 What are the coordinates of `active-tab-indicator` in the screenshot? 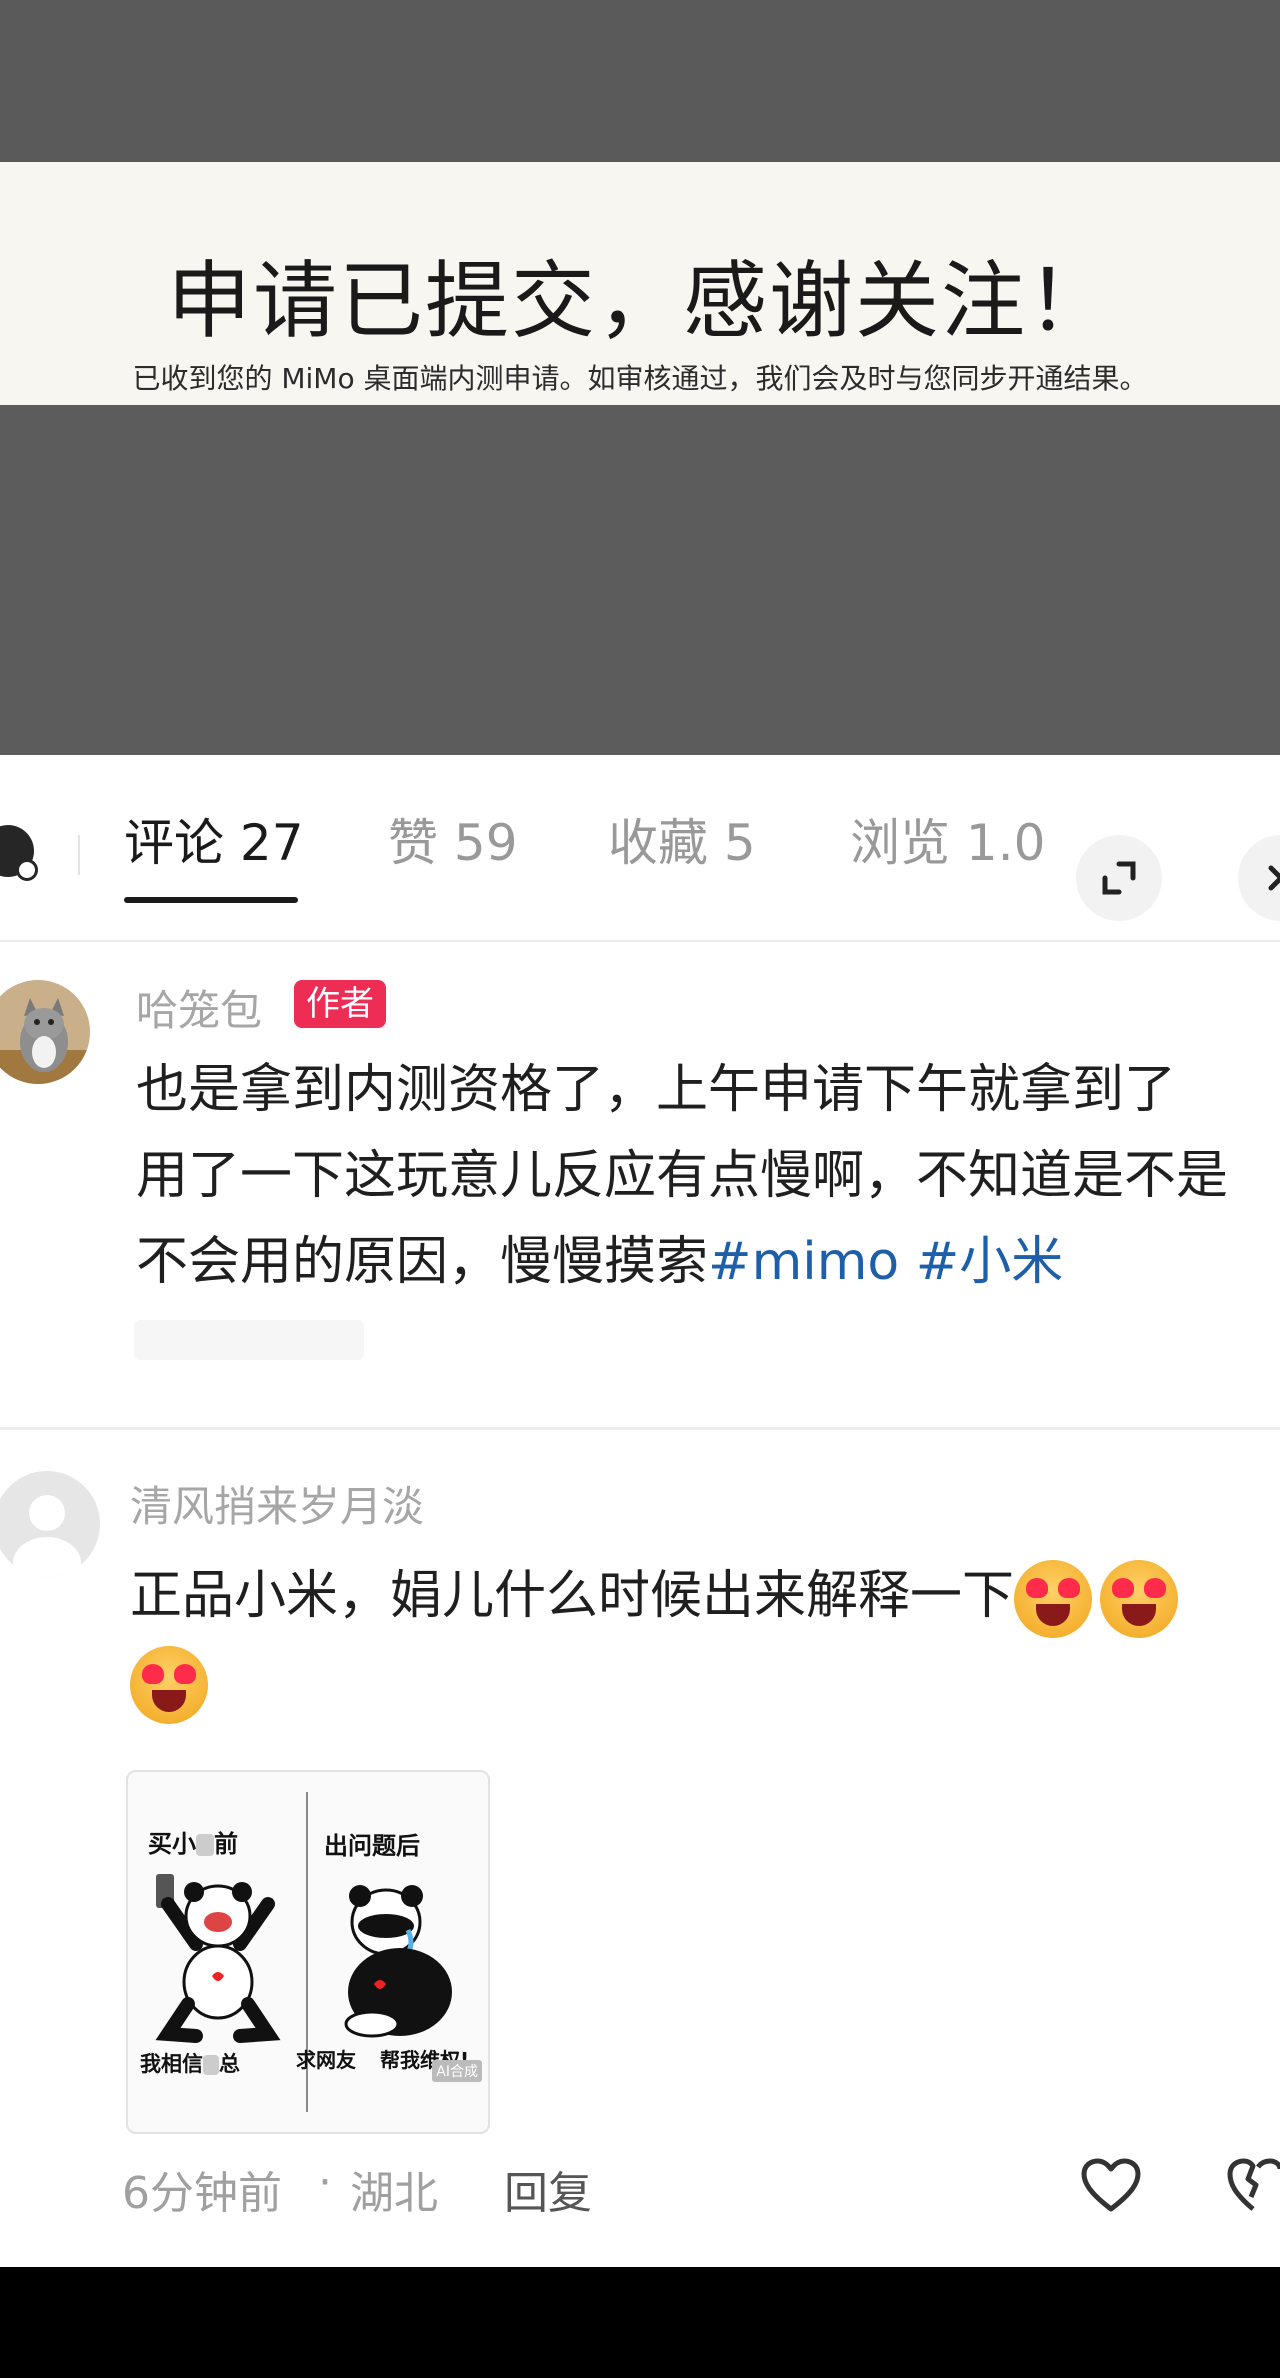 It's located at (211, 900).